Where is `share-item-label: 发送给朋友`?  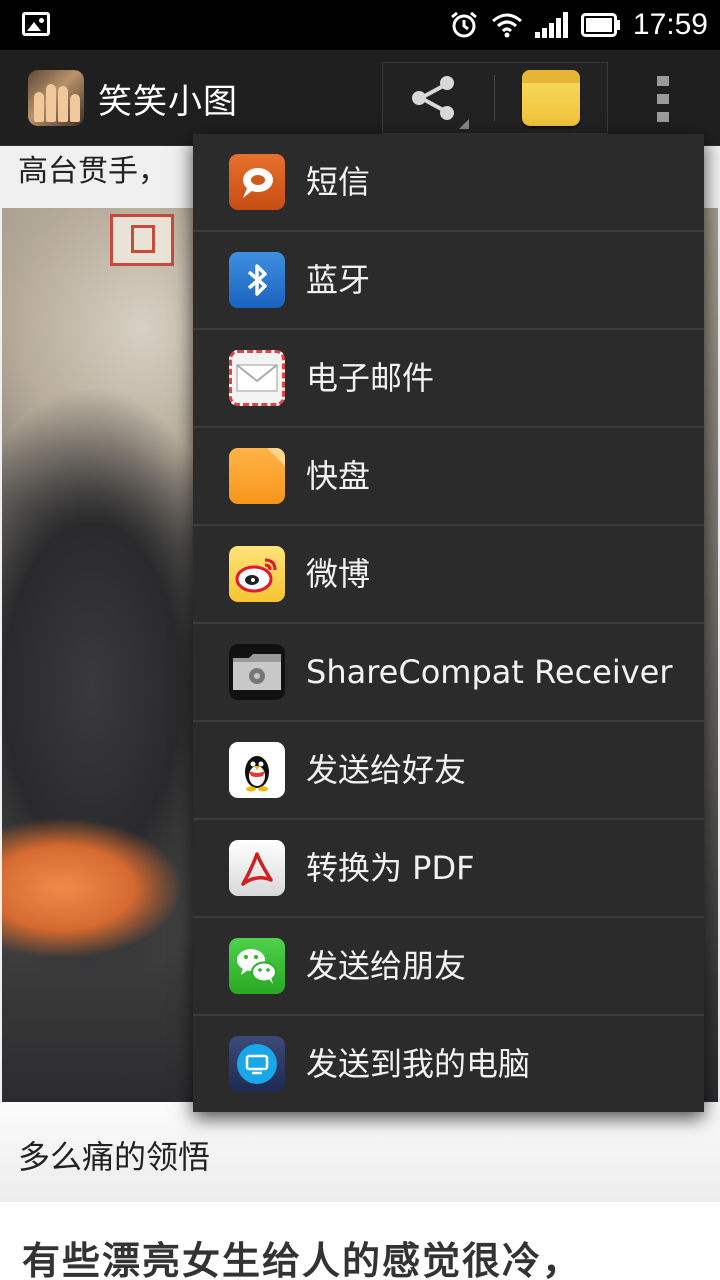 share-item-label: 发送给朋友 is located at coordinates (386, 966).